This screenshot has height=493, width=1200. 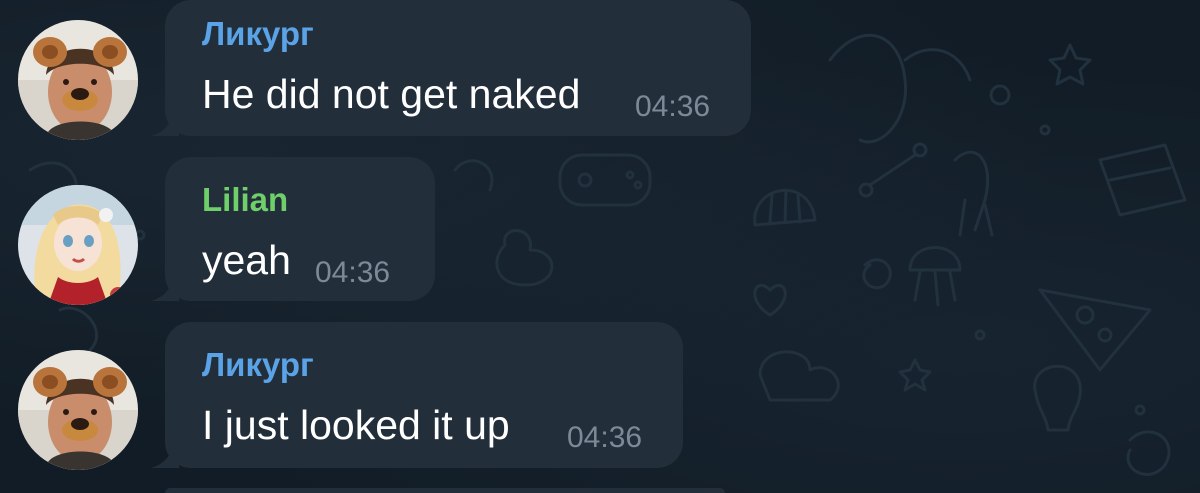 What do you see at coordinates (246, 260) in the screenshot?
I see `message-text: yeah` at bounding box center [246, 260].